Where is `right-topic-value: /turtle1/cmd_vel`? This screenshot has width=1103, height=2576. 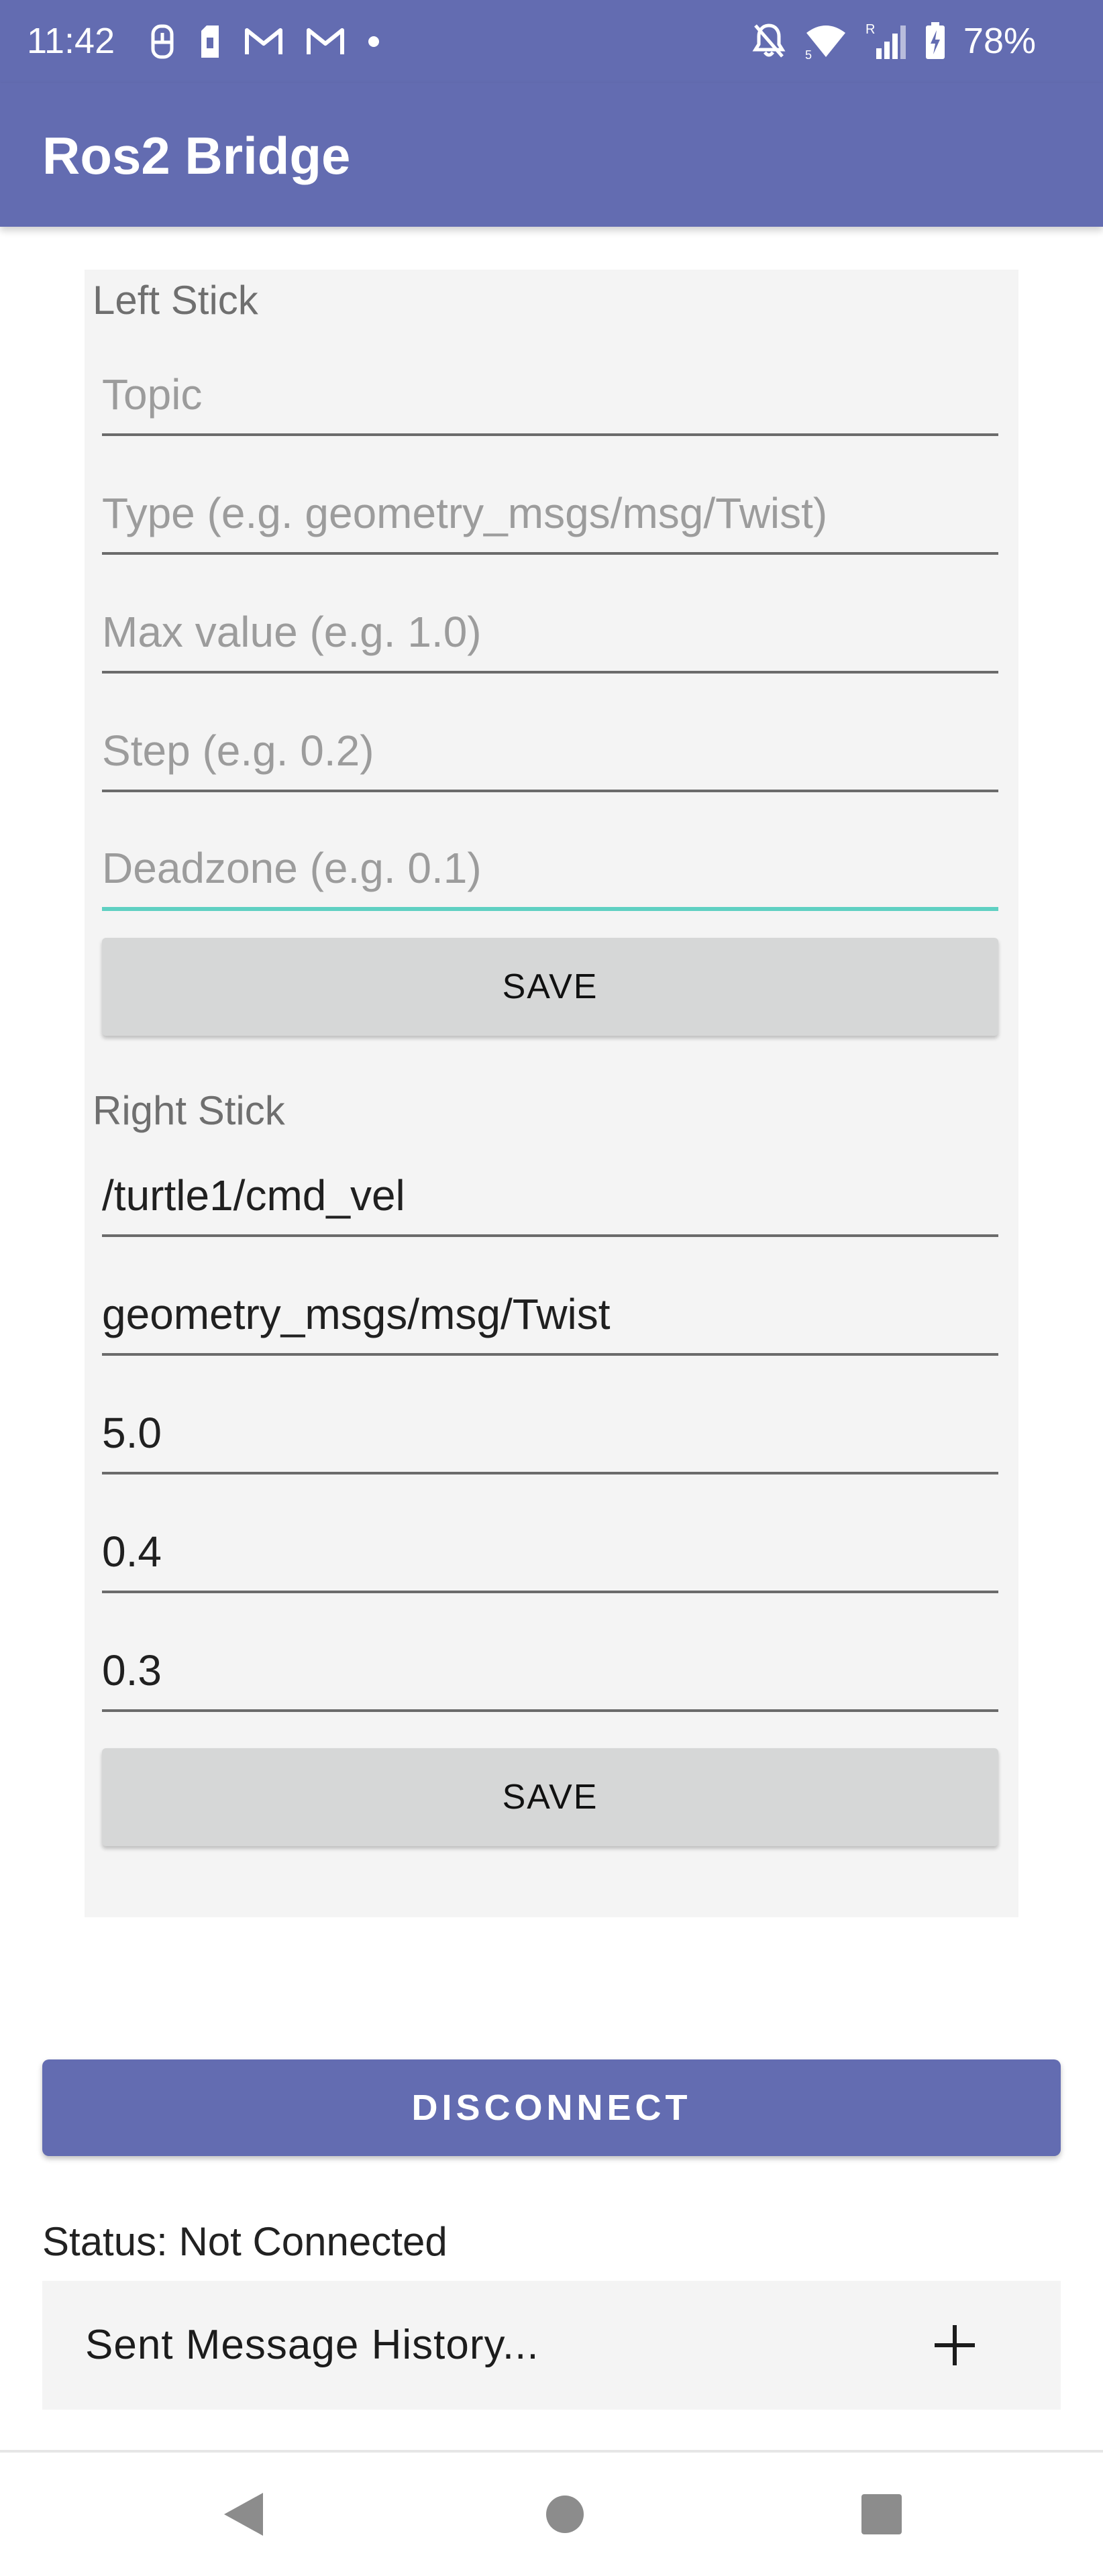 right-topic-value: /turtle1/cmd_vel is located at coordinates (254, 1195).